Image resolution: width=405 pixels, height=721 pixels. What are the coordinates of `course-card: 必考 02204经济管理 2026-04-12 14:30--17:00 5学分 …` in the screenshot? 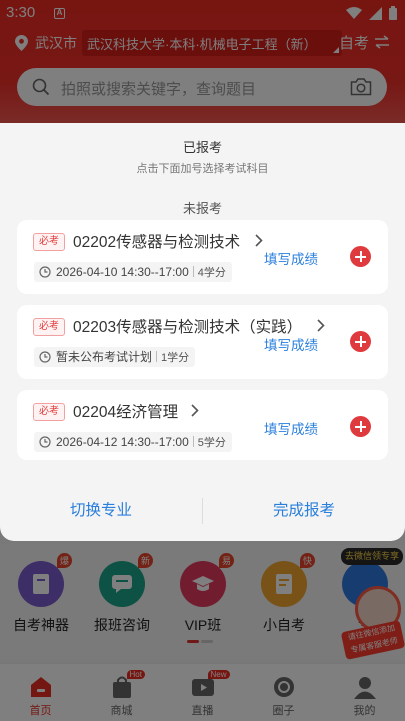 It's located at (202, 425).